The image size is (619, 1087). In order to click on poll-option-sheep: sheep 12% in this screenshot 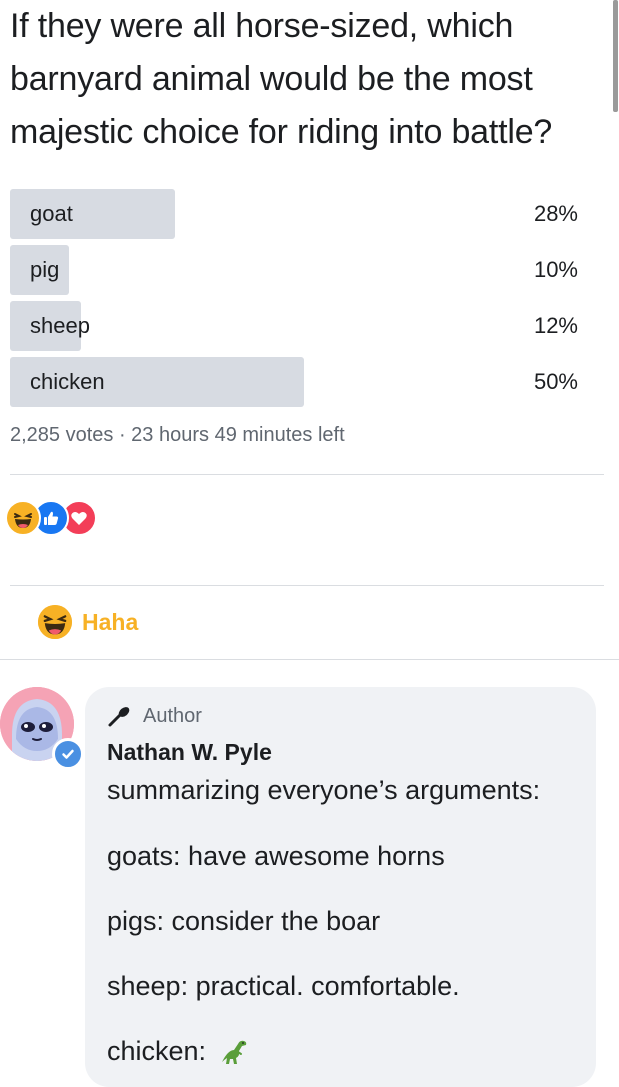, I will do `click(300, 326)`.